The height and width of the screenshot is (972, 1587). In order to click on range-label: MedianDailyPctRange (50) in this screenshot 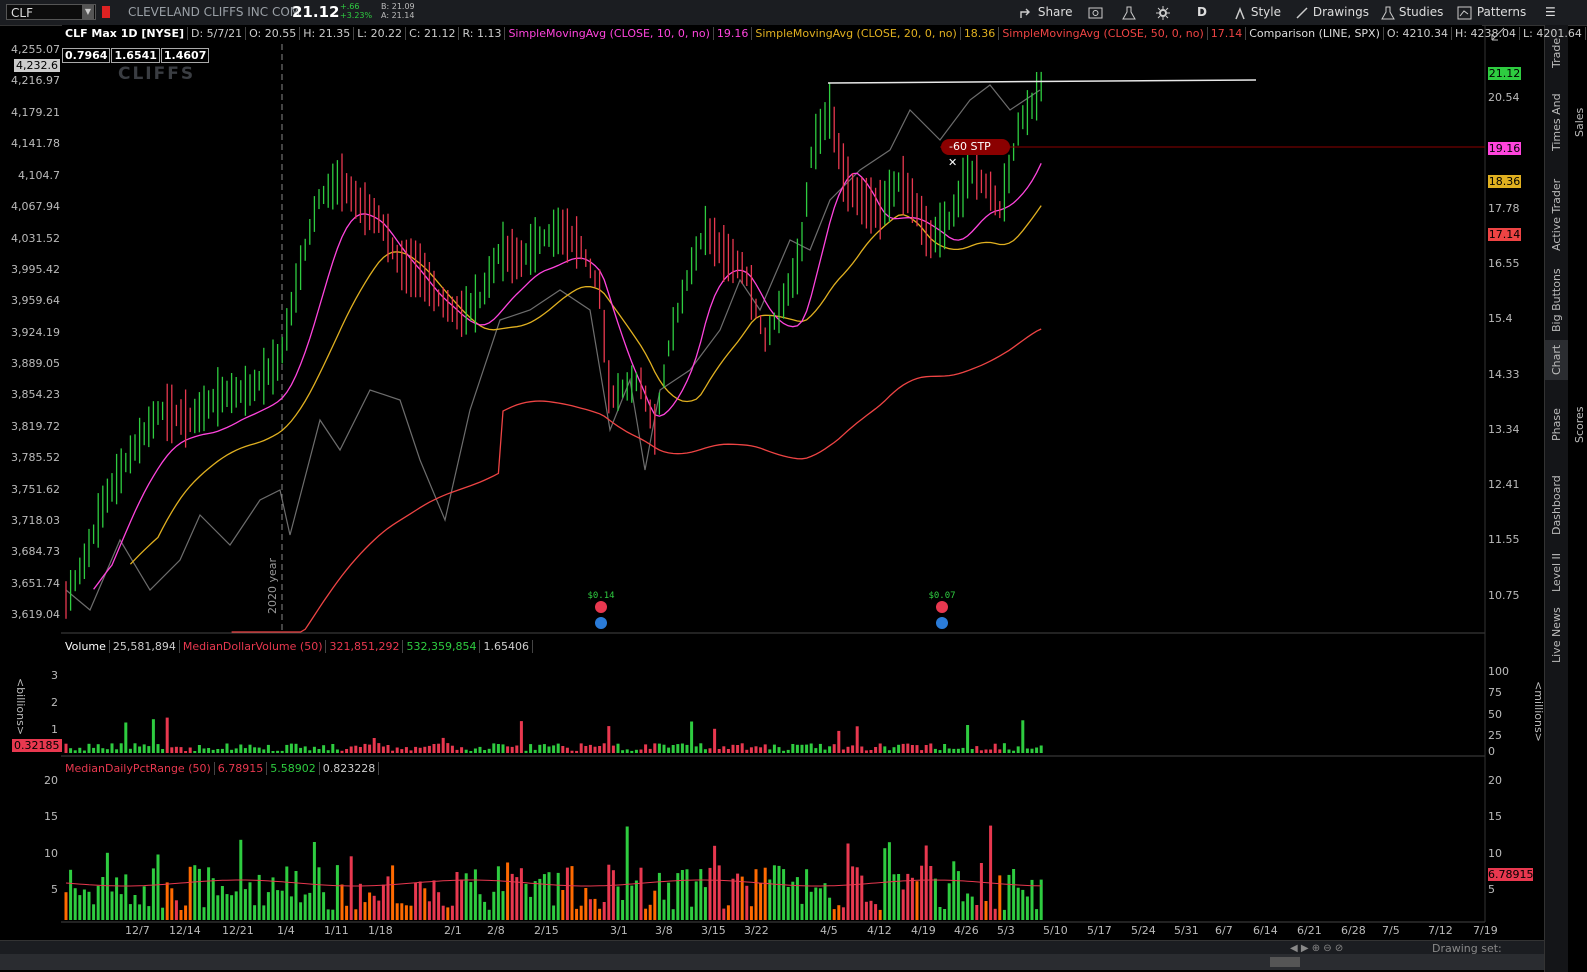, I will do `click(138, 768)`.